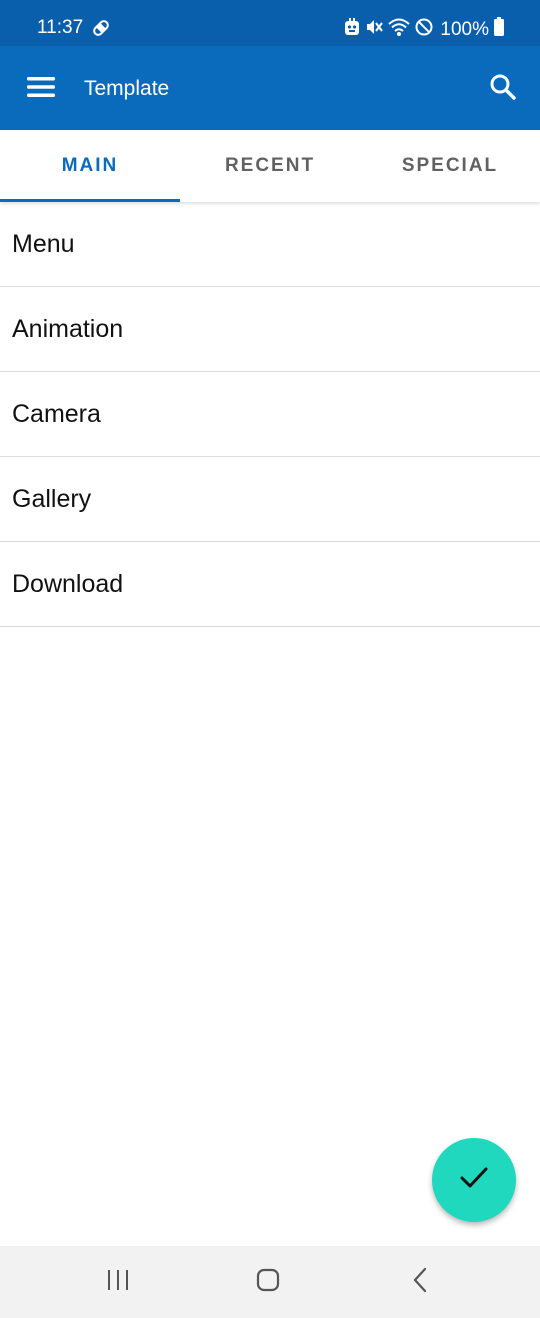  I want to click on status-time: 11:37, so click(60, 27).